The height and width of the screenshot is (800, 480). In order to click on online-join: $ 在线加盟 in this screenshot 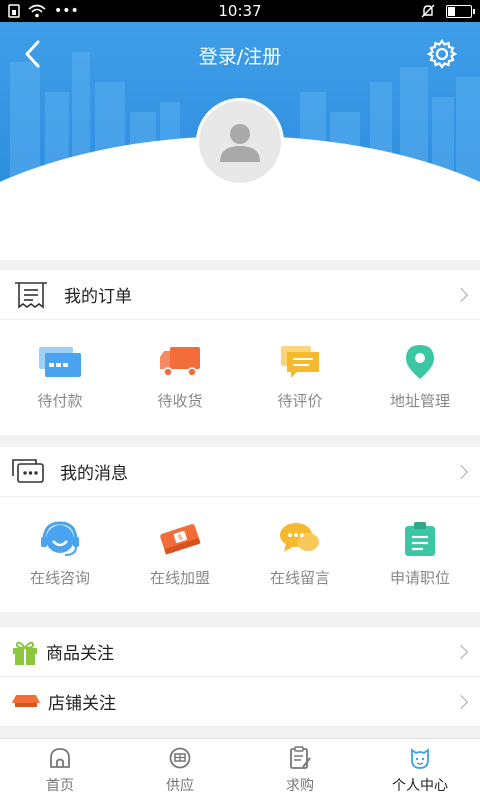, I will do `click(180, 554)`.